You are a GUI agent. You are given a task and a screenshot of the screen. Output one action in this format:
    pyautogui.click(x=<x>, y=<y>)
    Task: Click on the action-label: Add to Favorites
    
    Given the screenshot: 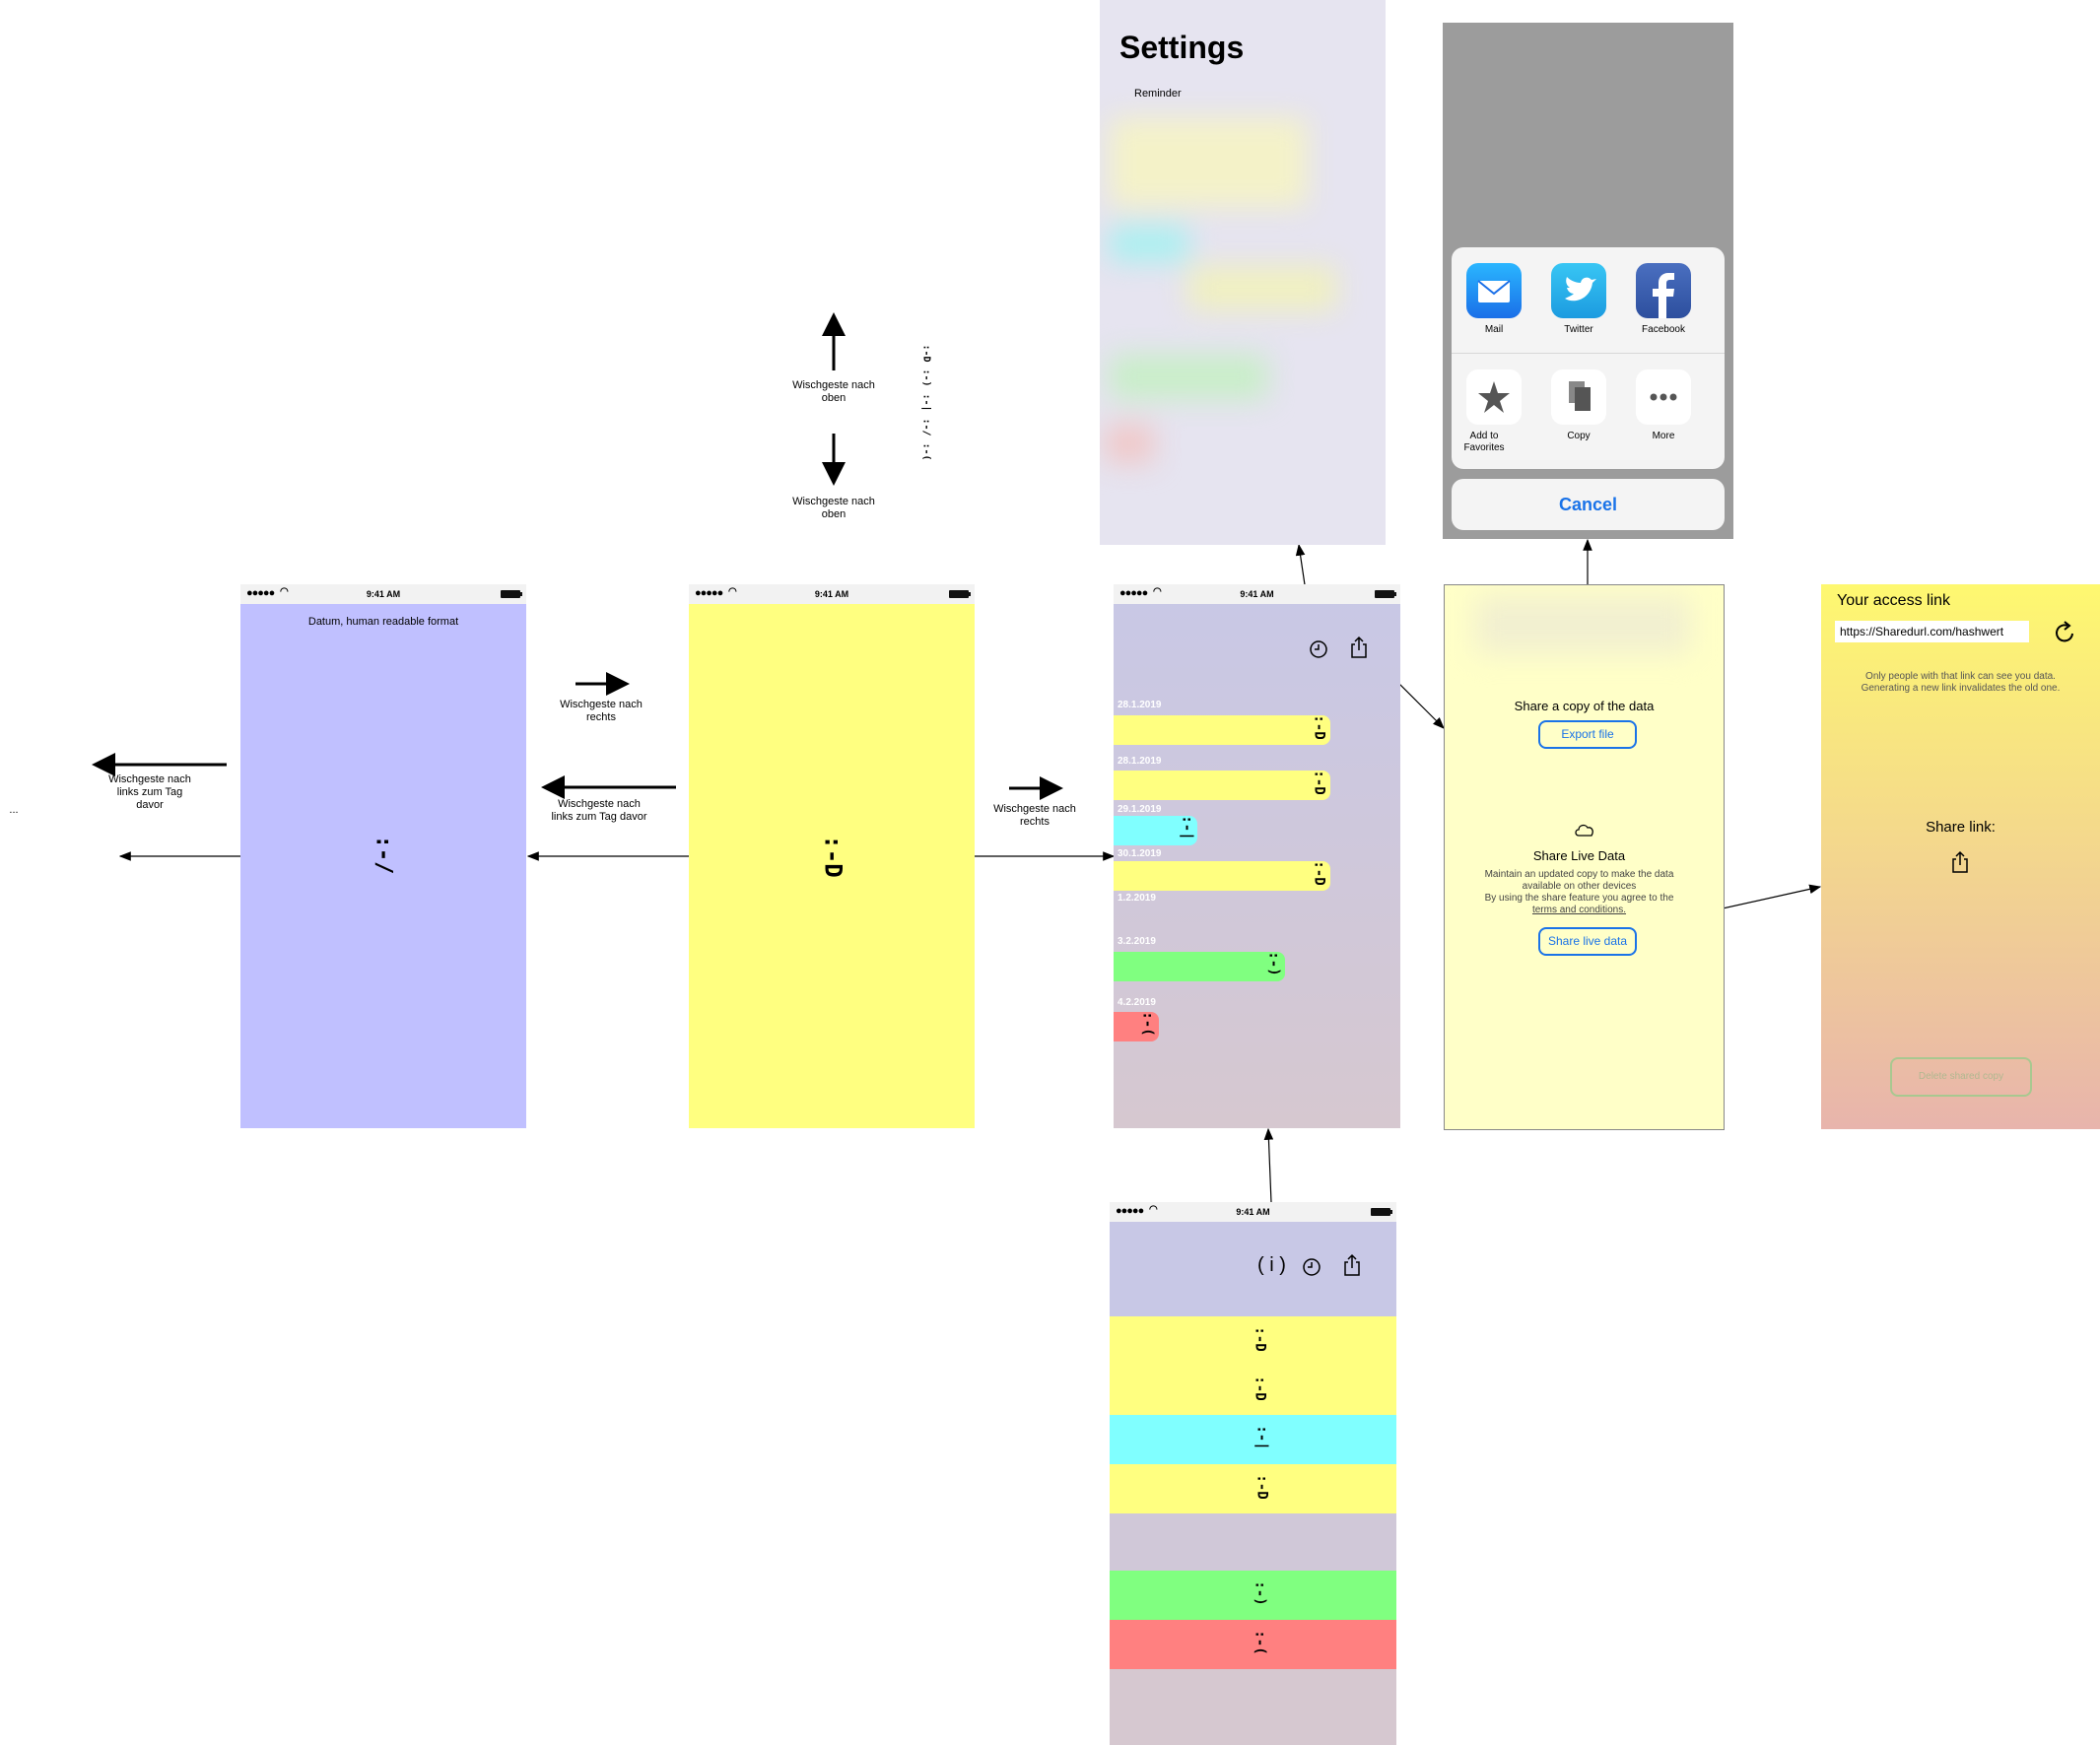 What is the action you would take?
    pyautogui.click(x=1484, y=442)
    